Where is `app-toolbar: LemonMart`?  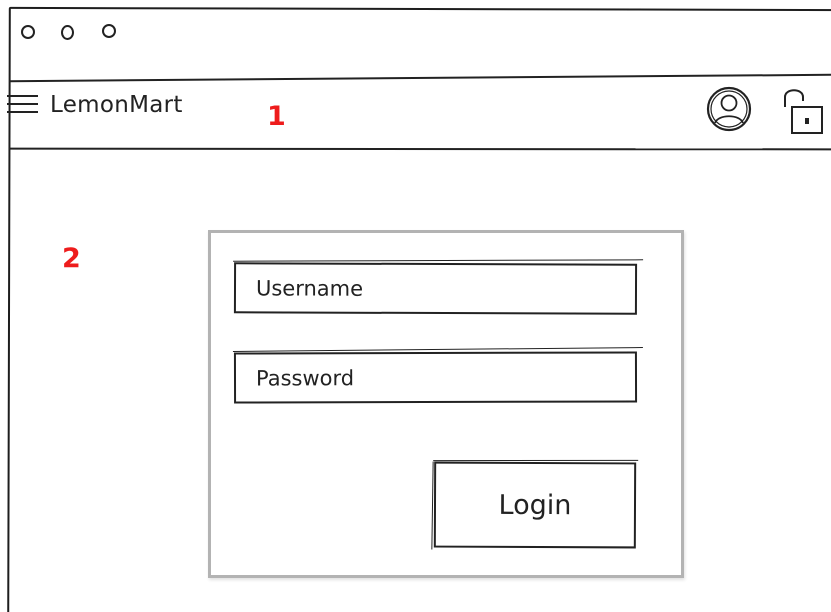 app-toolbar: LemonMart is located at coordinates (415, 107).